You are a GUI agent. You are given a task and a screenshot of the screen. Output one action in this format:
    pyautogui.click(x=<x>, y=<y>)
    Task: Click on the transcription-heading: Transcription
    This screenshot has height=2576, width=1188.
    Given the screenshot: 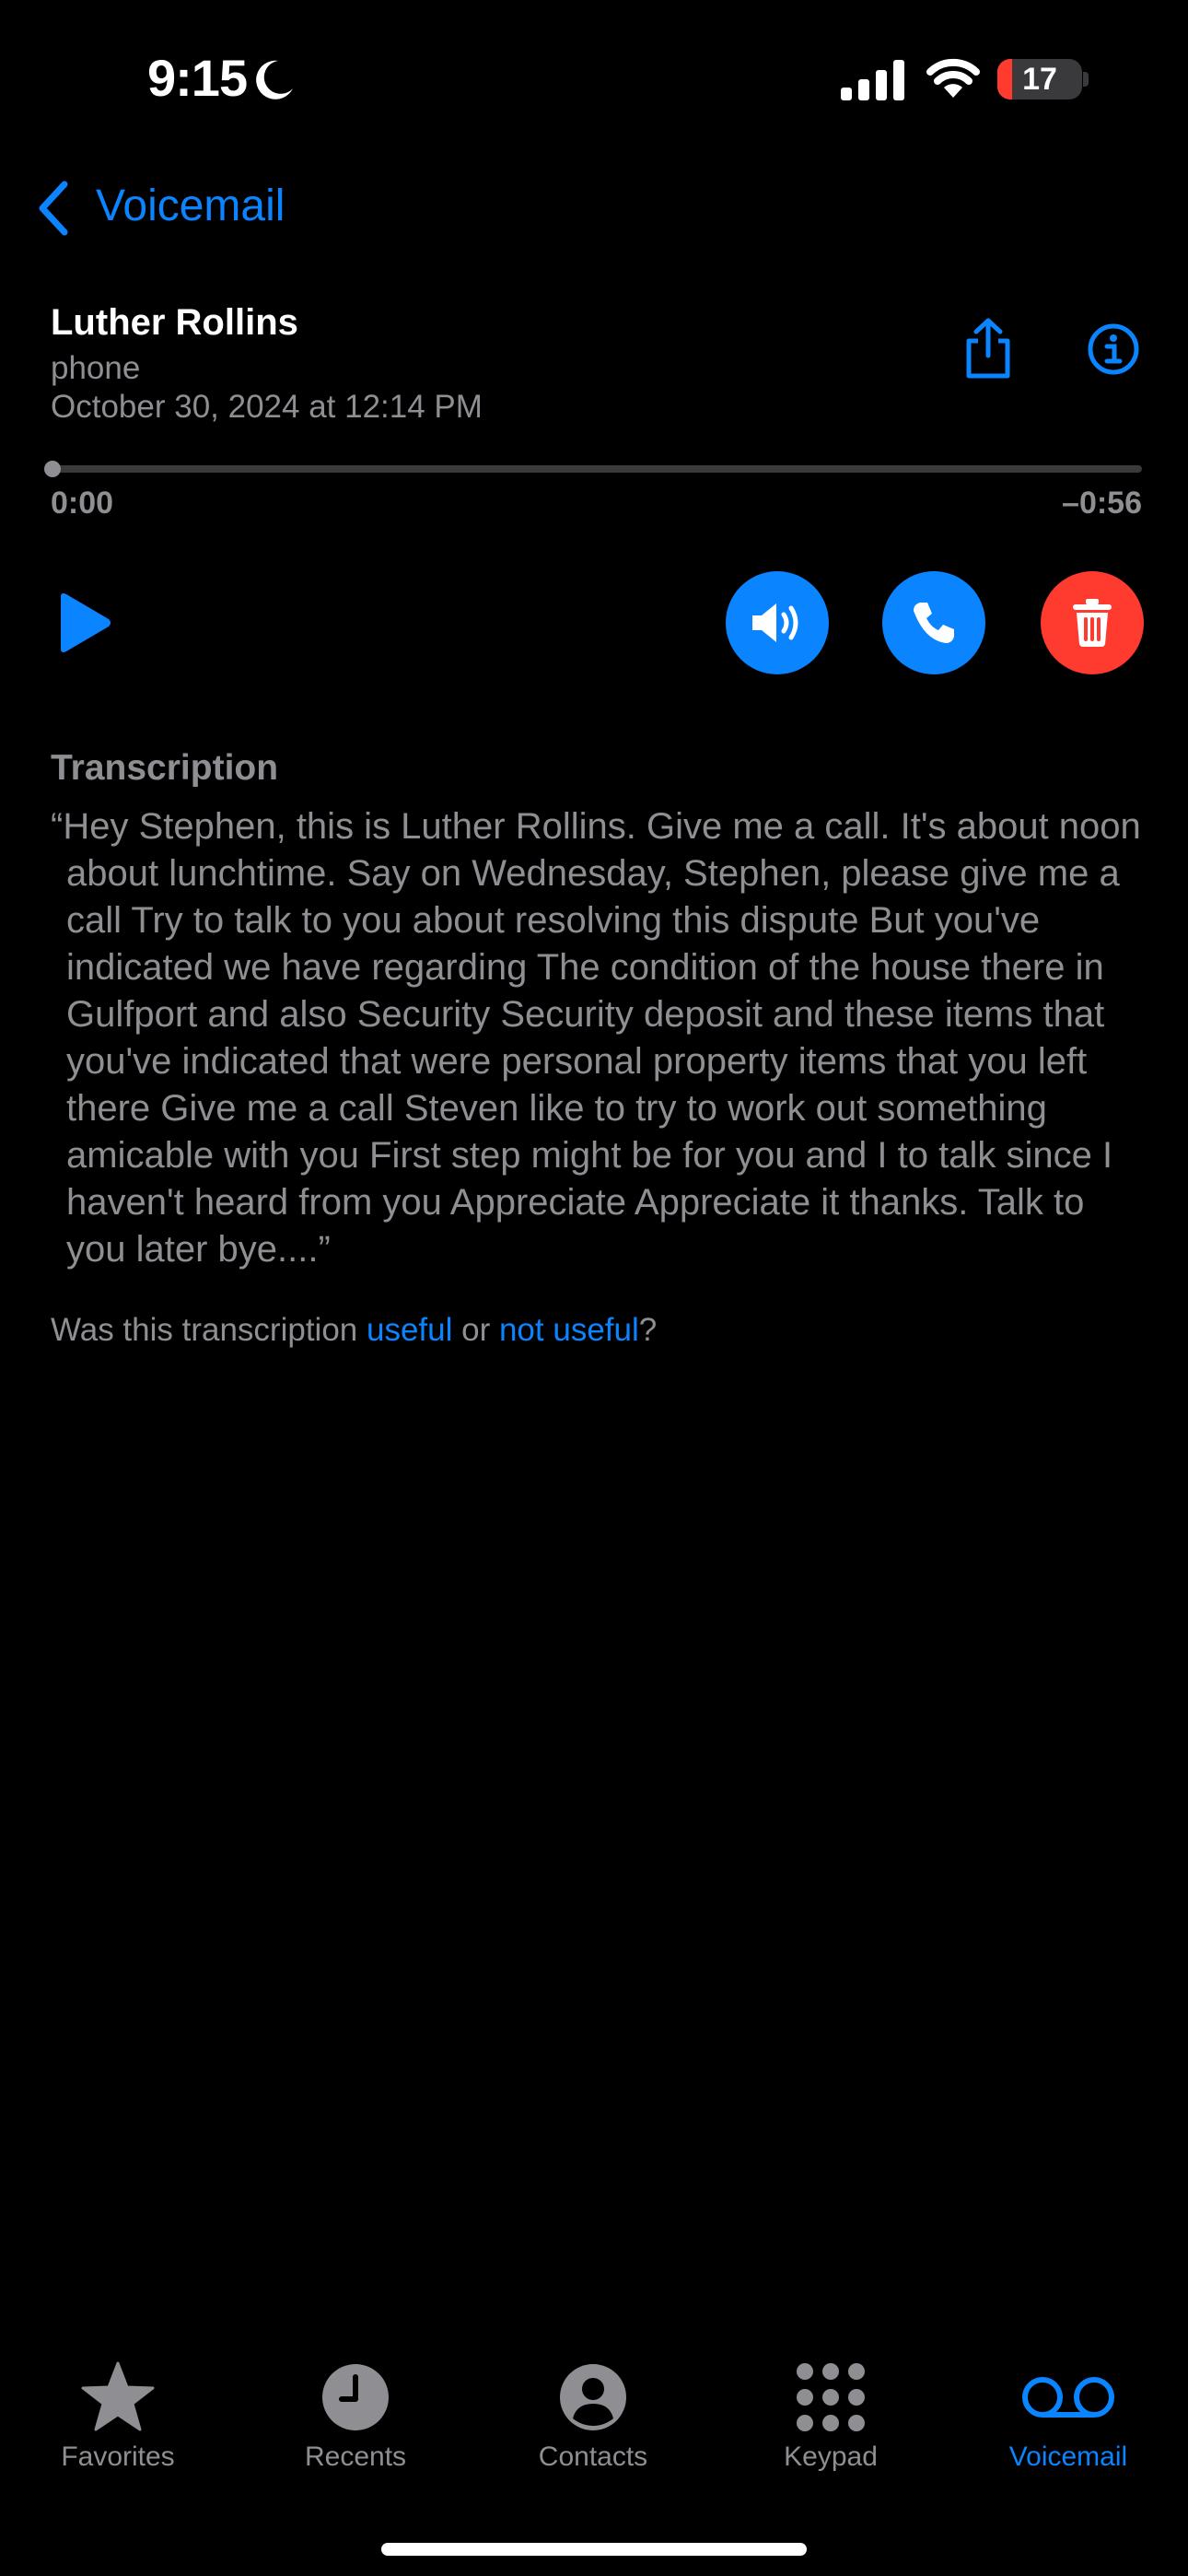 What is the action you would take?
    pyautogui.click(x=165, y=768)
    